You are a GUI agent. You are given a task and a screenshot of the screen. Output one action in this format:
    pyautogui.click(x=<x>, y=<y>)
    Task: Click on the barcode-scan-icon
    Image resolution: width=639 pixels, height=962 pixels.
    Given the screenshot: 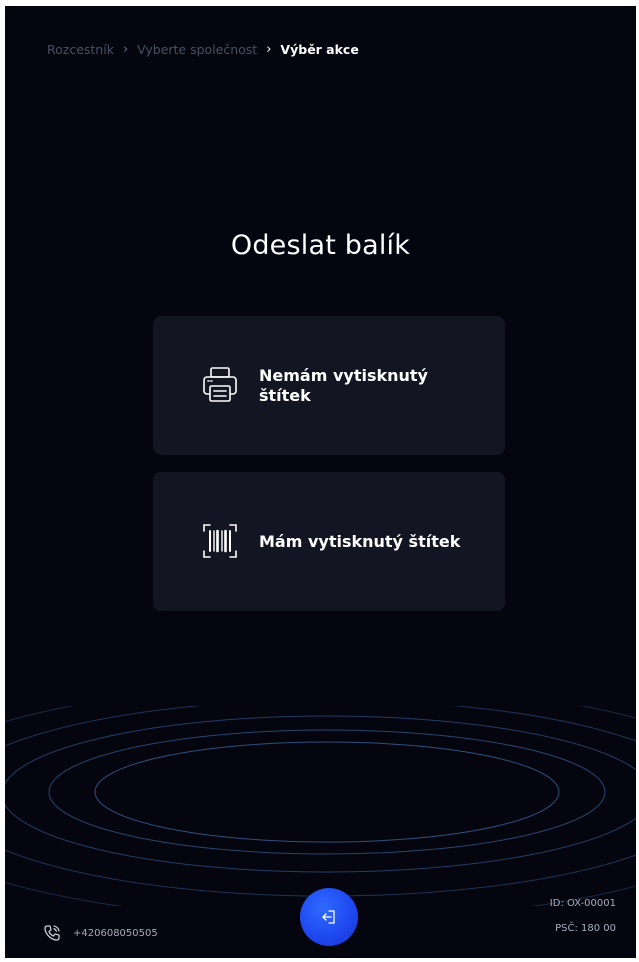 What is the action you would take?
    pyautogui.click(x=220, y=541)
    